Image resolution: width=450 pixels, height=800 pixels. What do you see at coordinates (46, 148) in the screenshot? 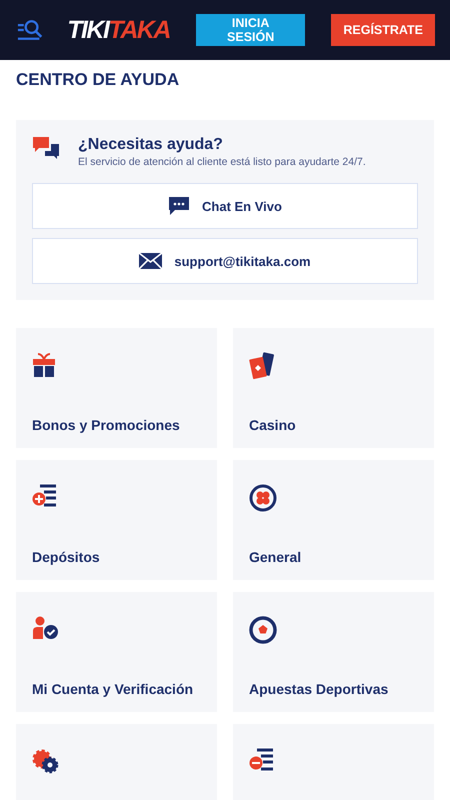
I see `chat-bubbles-icon` at bounding box center [46, 148].